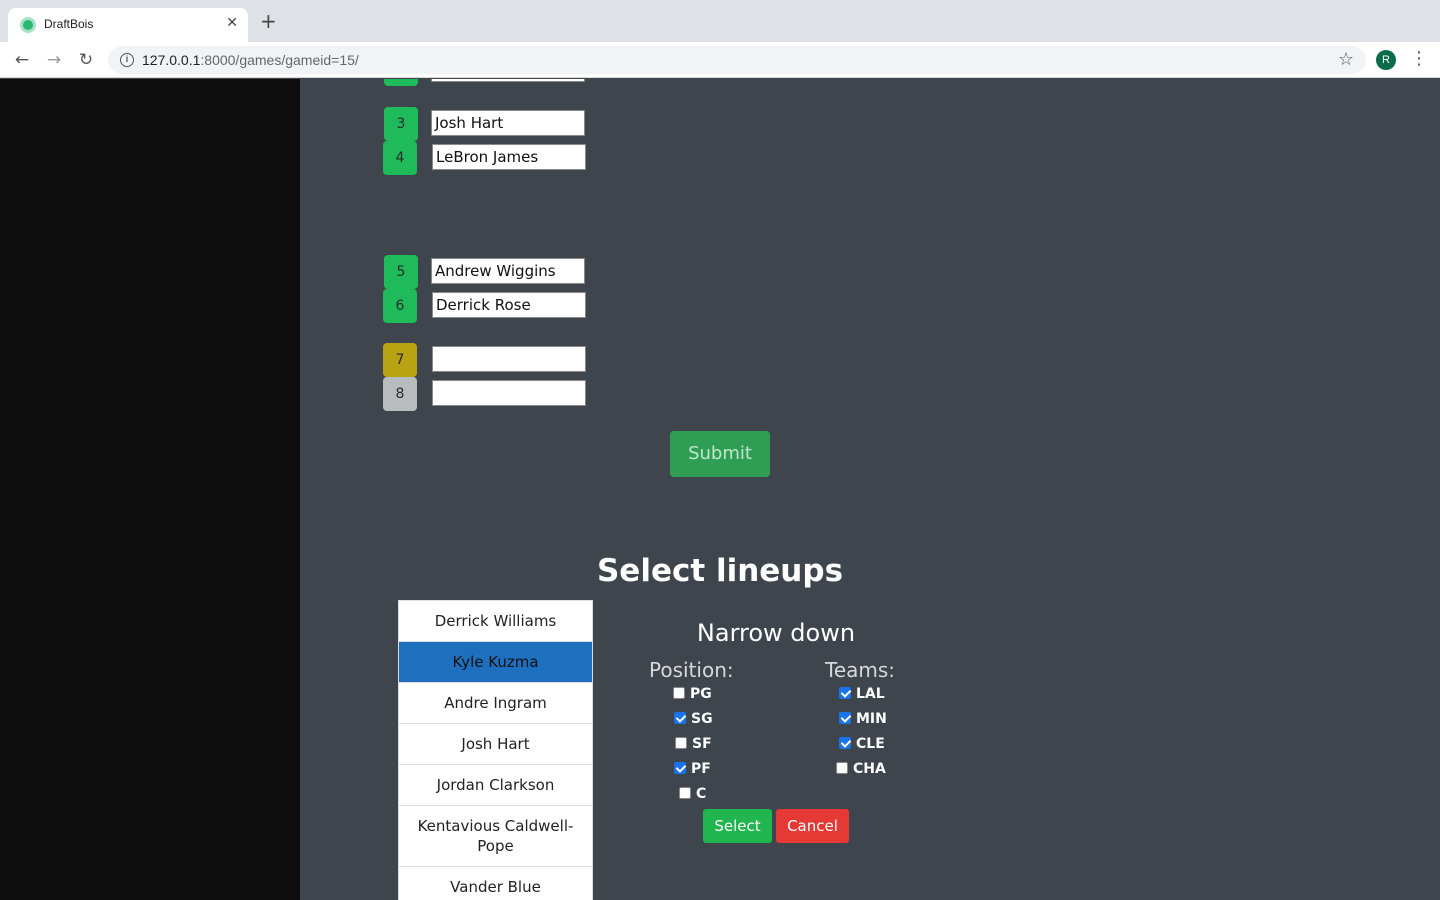 Image resolution: width=1440 pixels, height=900 pixels. Describe the element at coordinates (720, 454) in the screenshot. I see `submit-button: Submit` at that location.